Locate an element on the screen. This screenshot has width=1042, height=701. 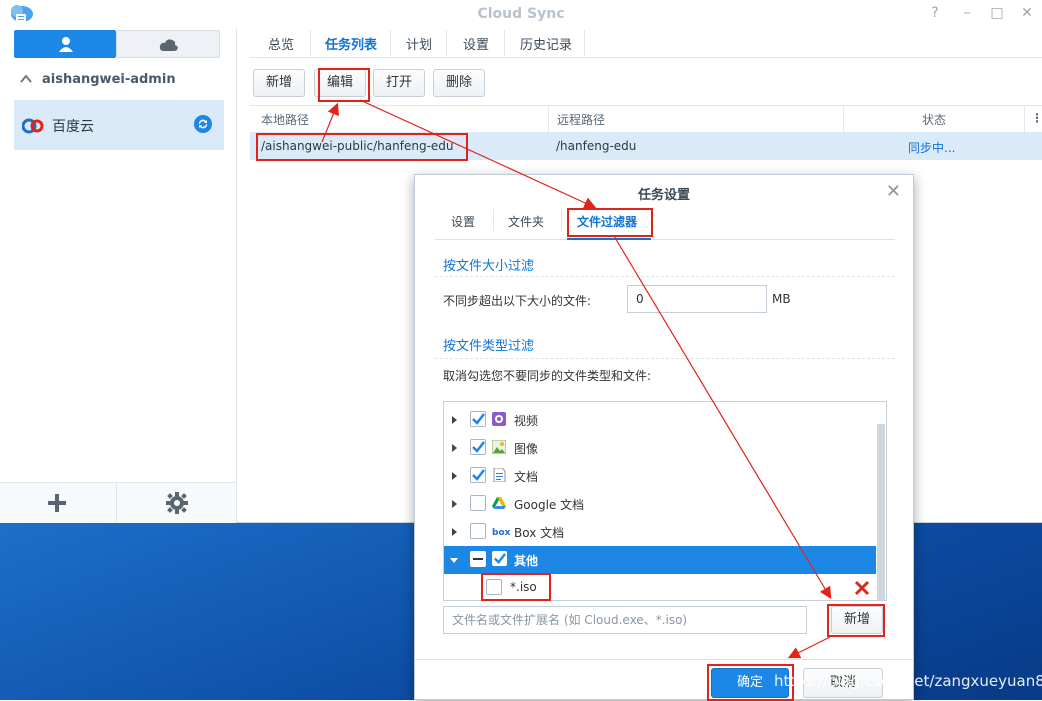
tree-label-google-docs: Google 文档 is located at coordinates (549, 505).